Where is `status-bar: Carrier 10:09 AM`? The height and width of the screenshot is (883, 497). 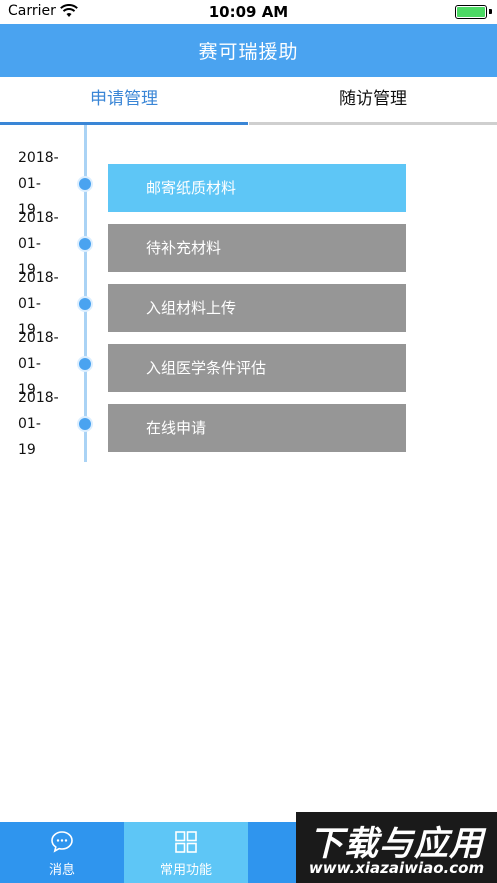 status-bar: Carrier 10:09 AM is located at coordinates (248, 12).